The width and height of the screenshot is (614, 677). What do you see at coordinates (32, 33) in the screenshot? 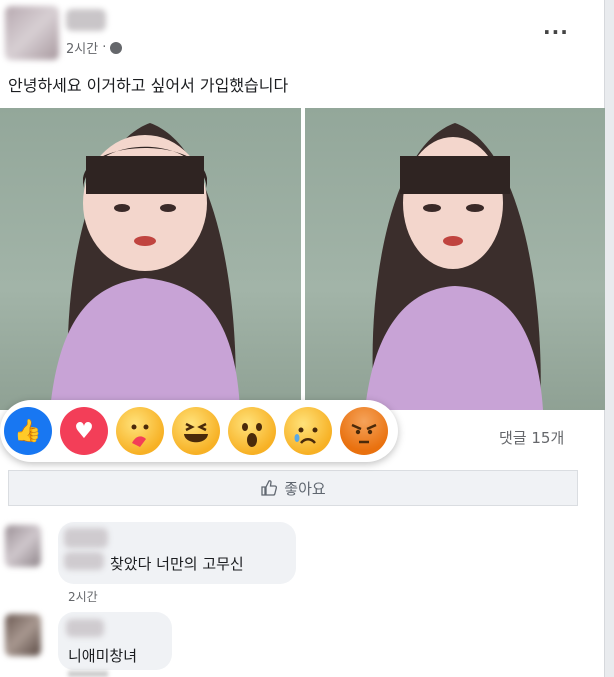
I see `author-avatar` at bounding box center [32, 33].